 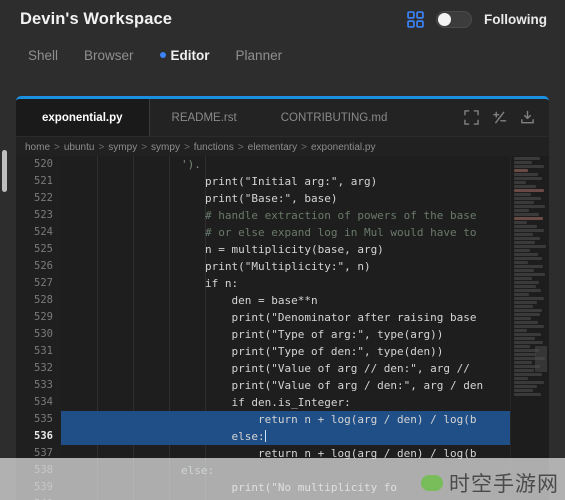 I want to click on diff-icon, so click(x=499, y=117).